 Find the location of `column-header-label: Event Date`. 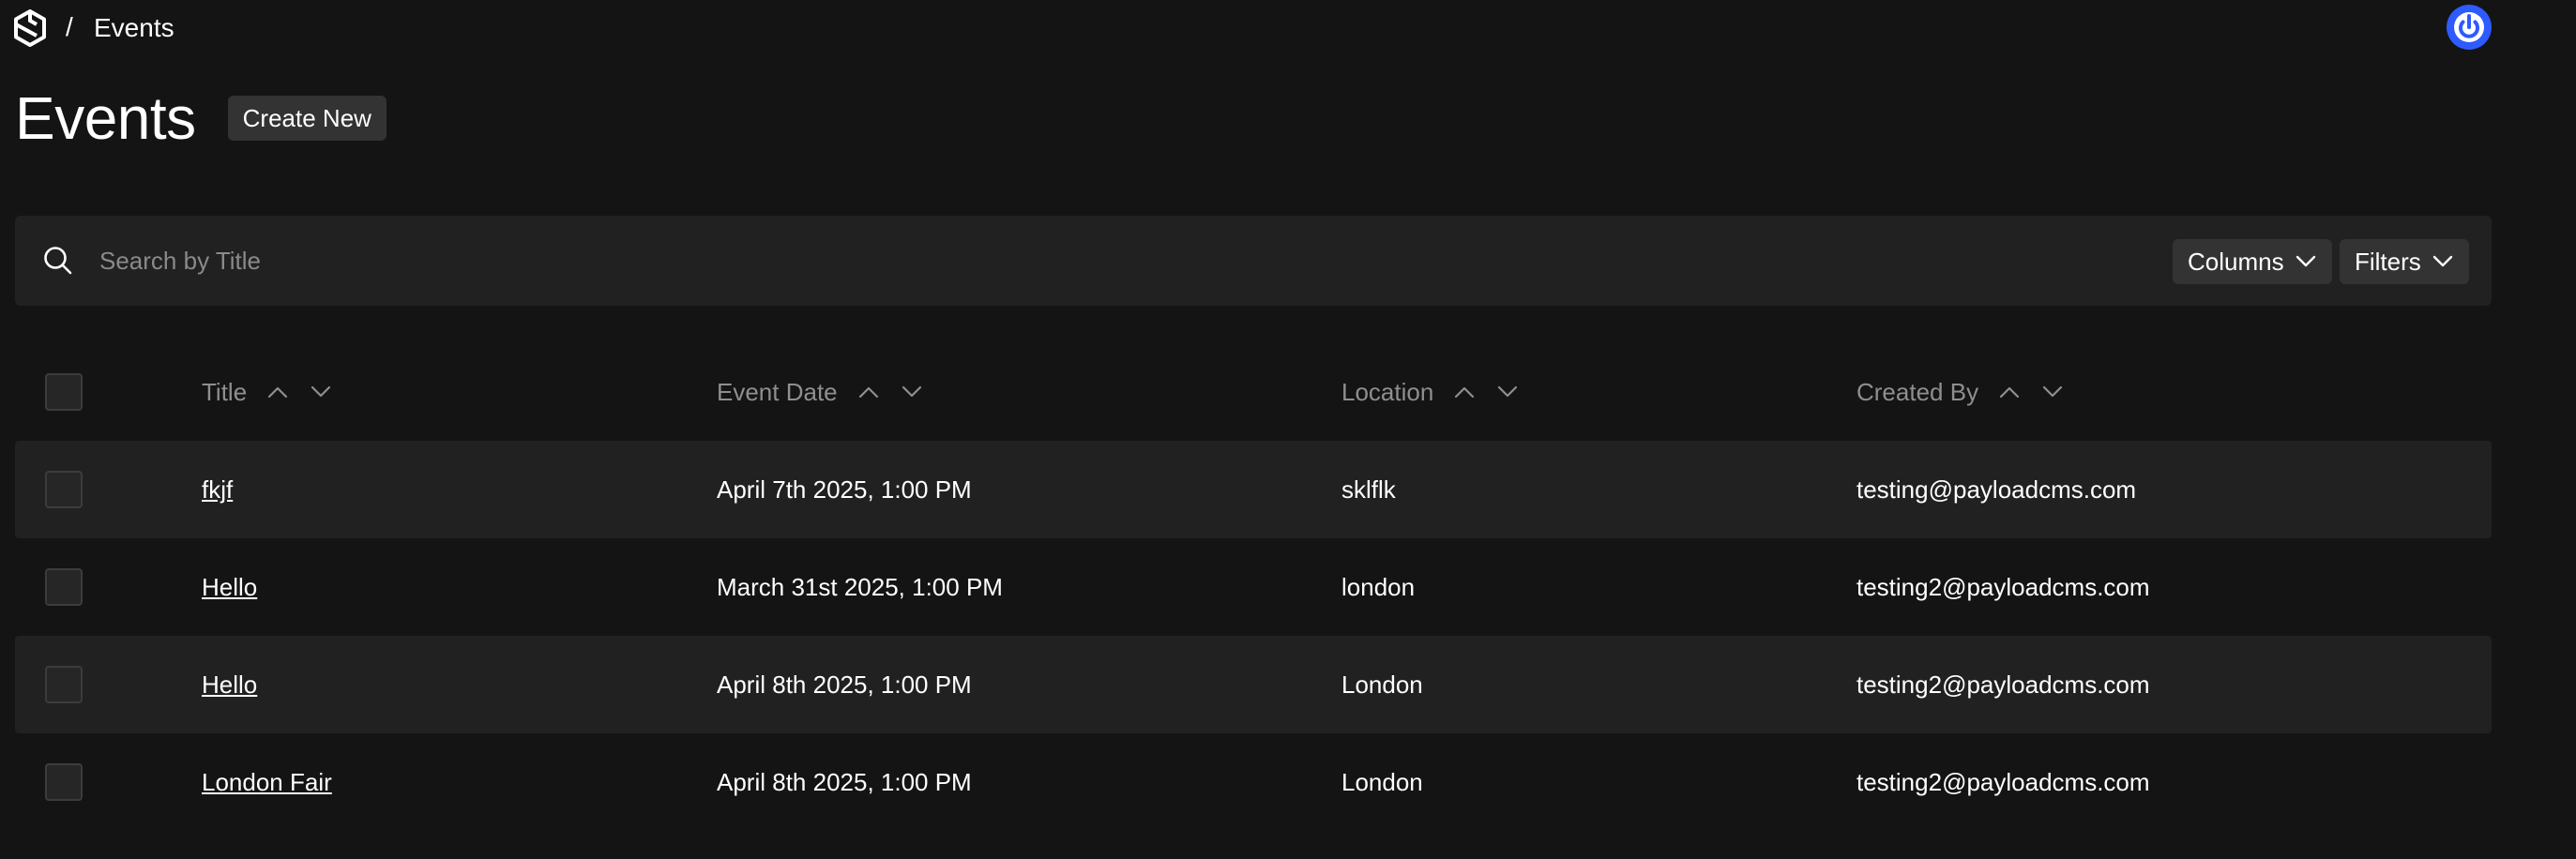

column-header-label: Event Date is located at coordinates (777, 391).